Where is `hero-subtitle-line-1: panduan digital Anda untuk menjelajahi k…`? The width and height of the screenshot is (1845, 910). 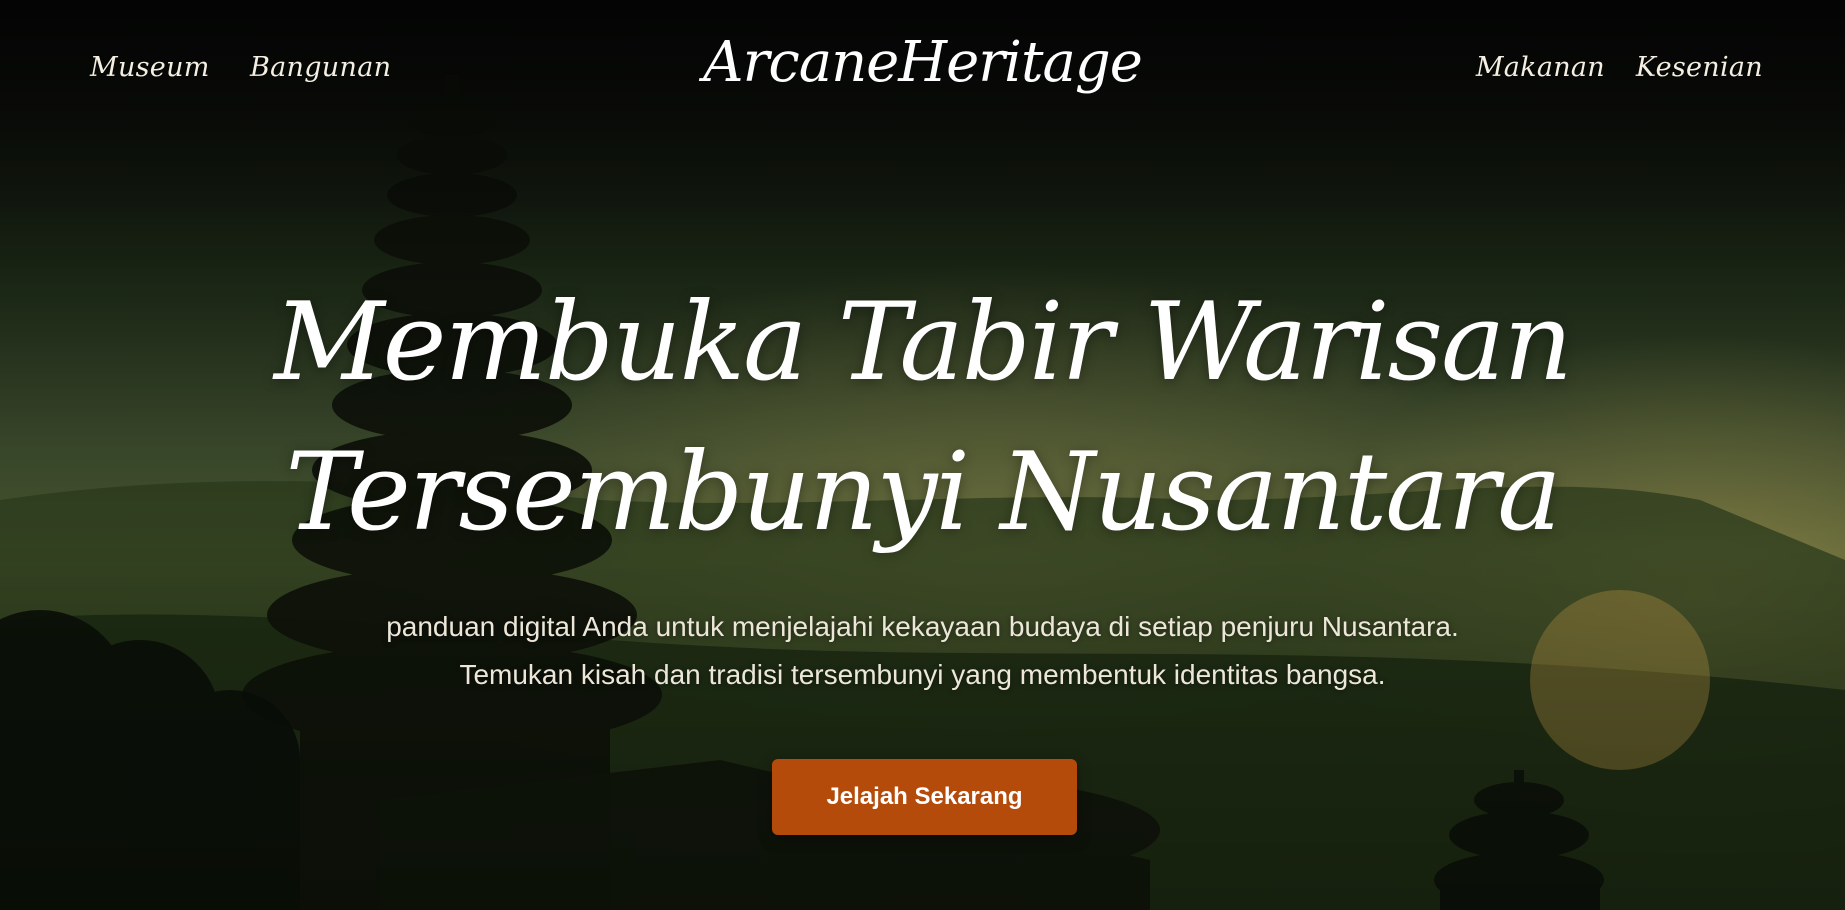
hero-subtitle-line-1: panduan digital Anda untuk menjelajahi k… is located at coordinates (922, 626).